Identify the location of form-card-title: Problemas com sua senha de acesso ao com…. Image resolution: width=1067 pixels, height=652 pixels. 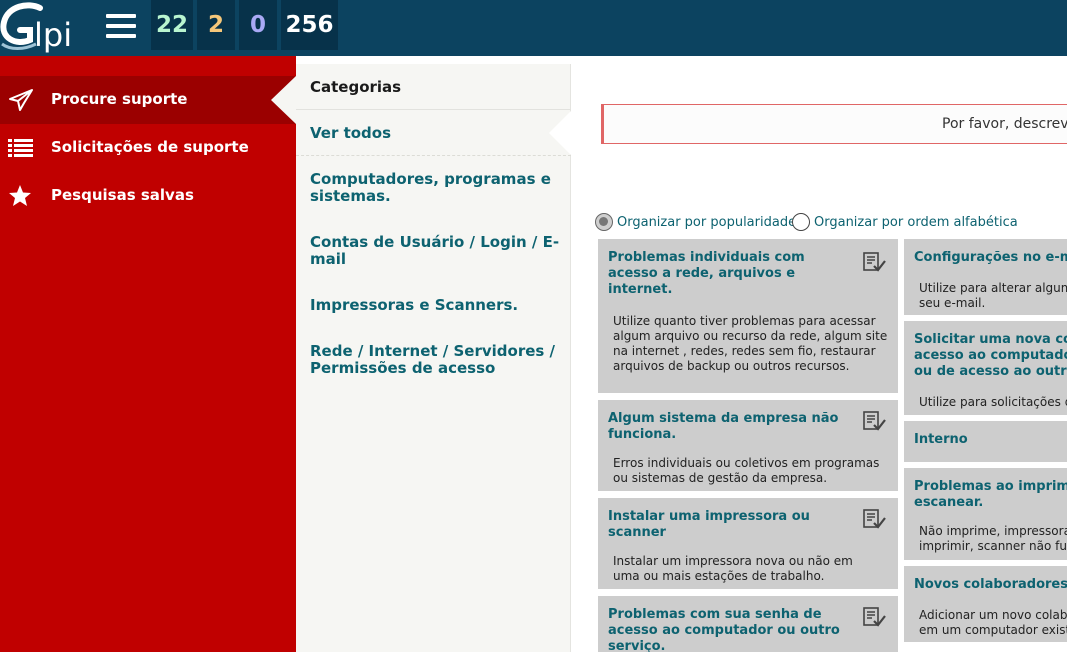
(733, 629).